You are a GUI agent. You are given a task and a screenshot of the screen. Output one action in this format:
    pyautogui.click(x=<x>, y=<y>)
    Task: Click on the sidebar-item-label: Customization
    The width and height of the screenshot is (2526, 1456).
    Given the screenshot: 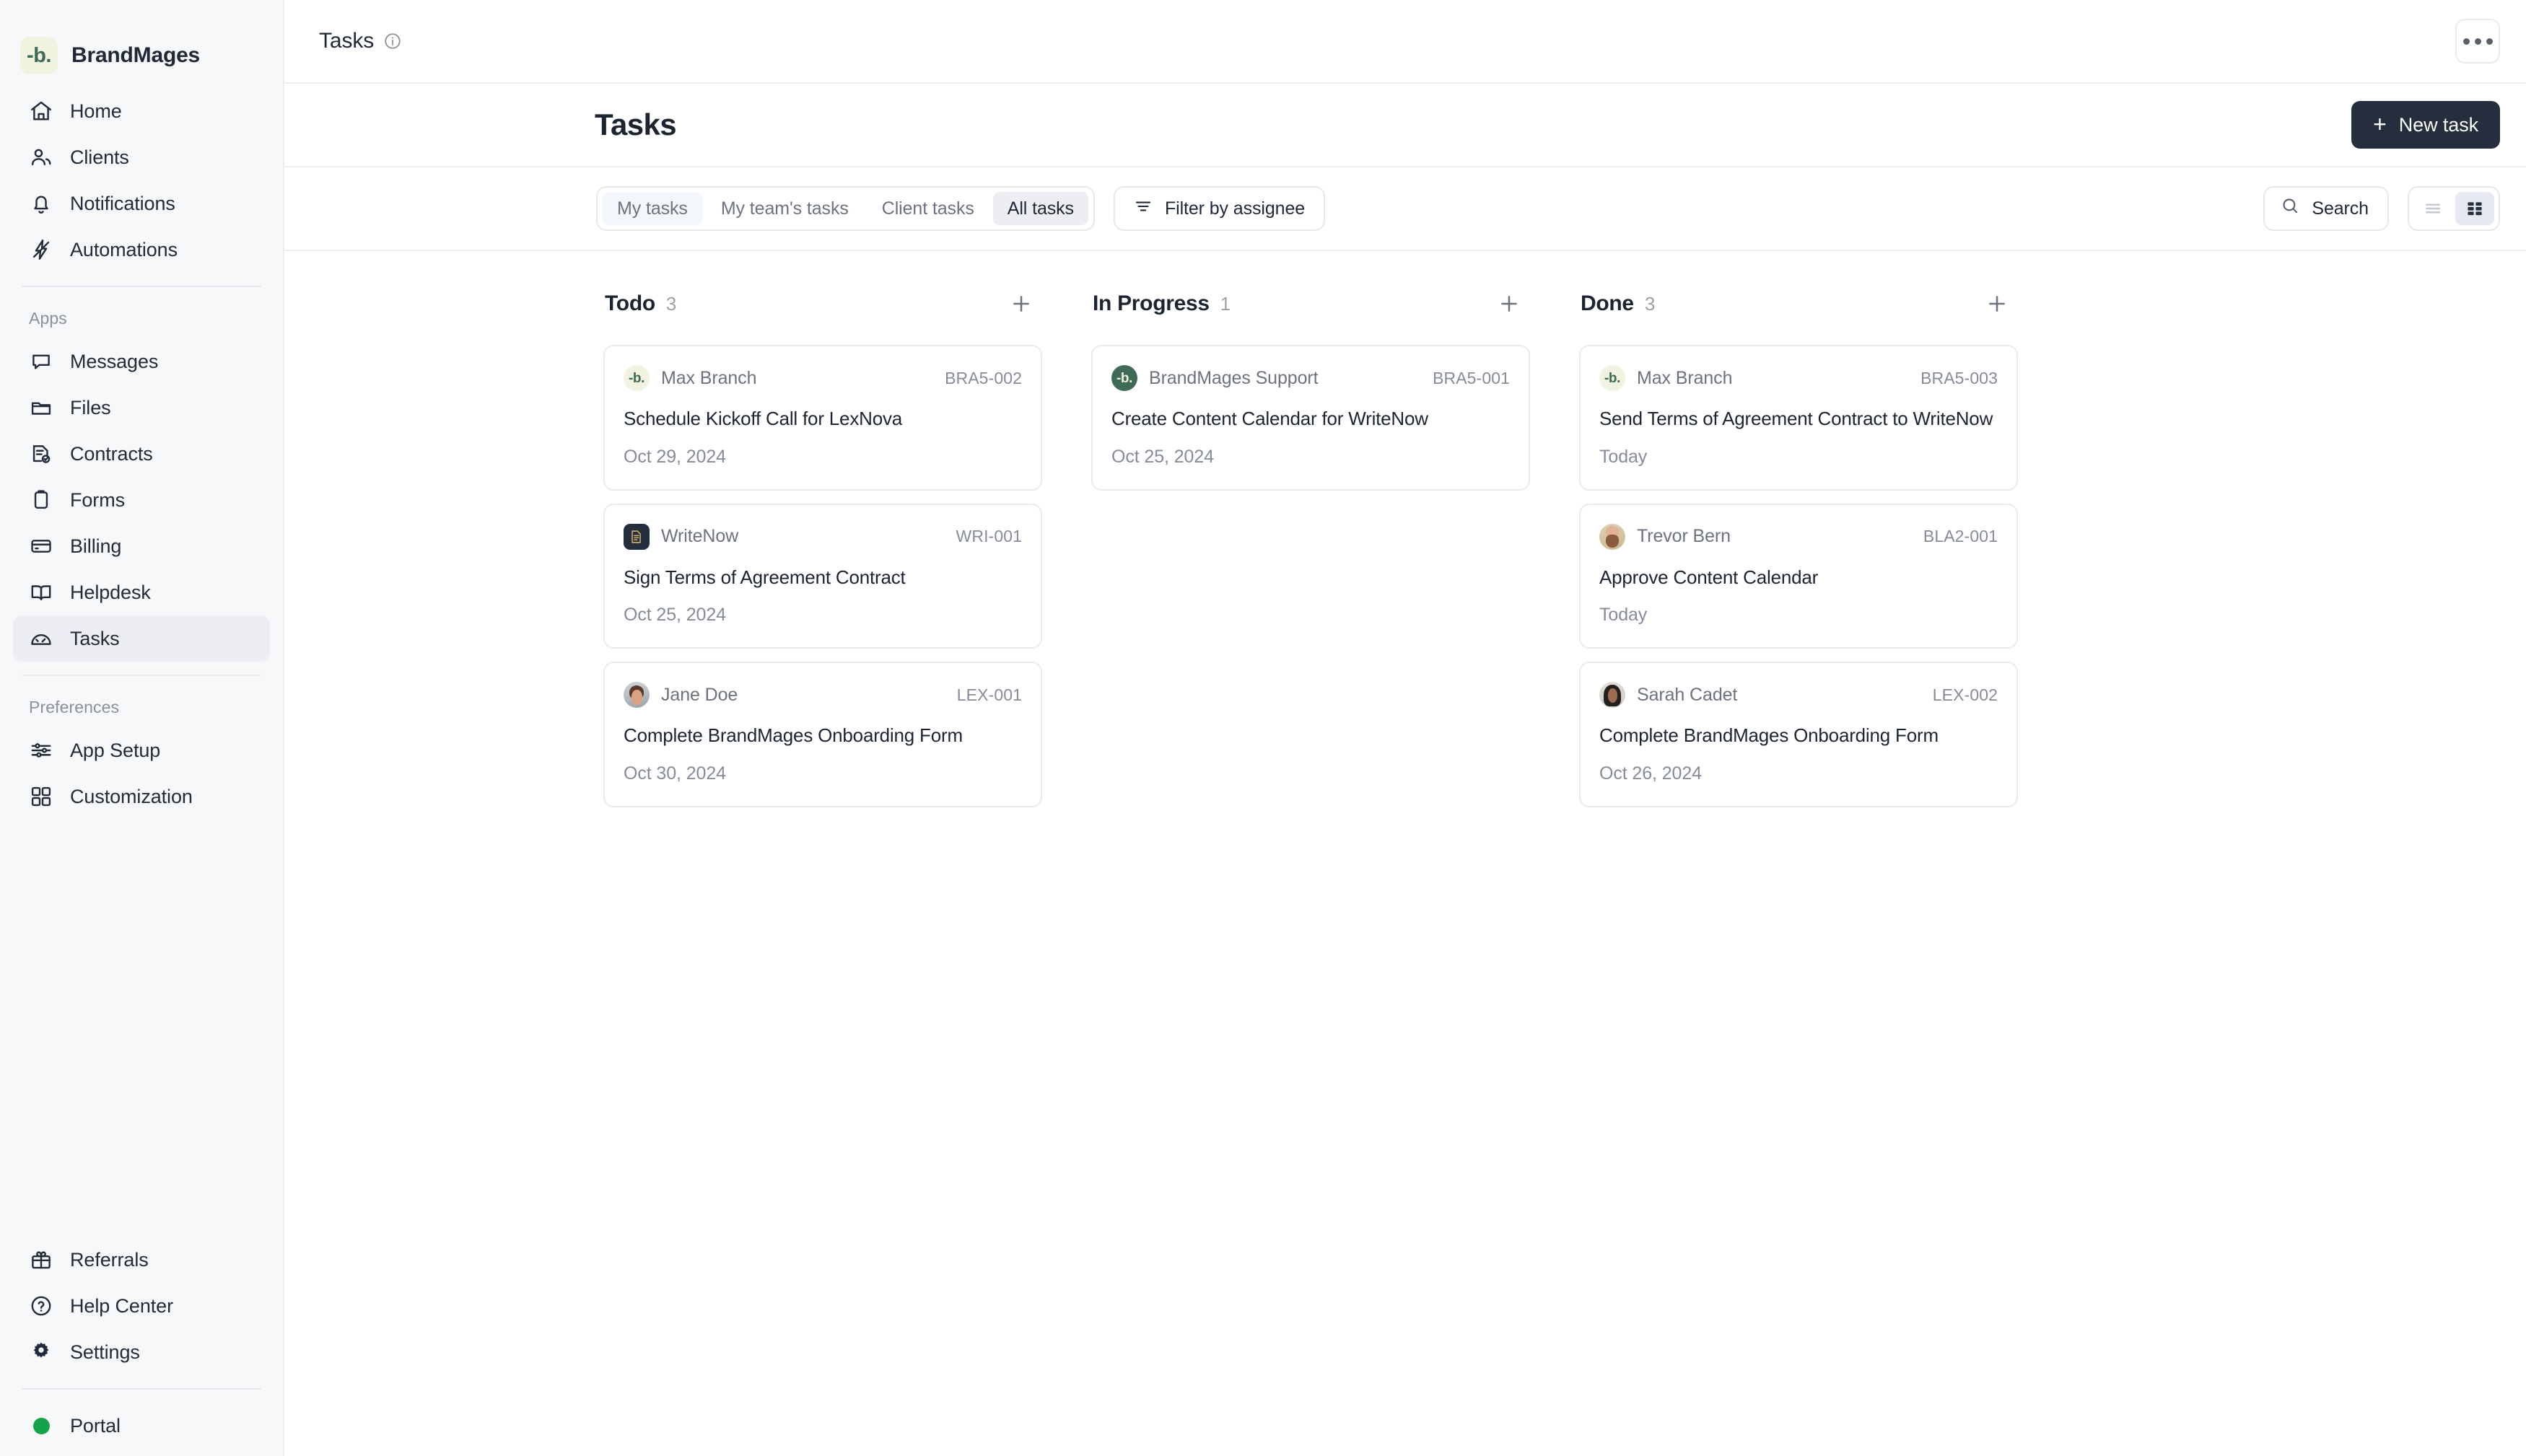 What is the action you would take?
    pyautogui.click(x=131, y=796)
    